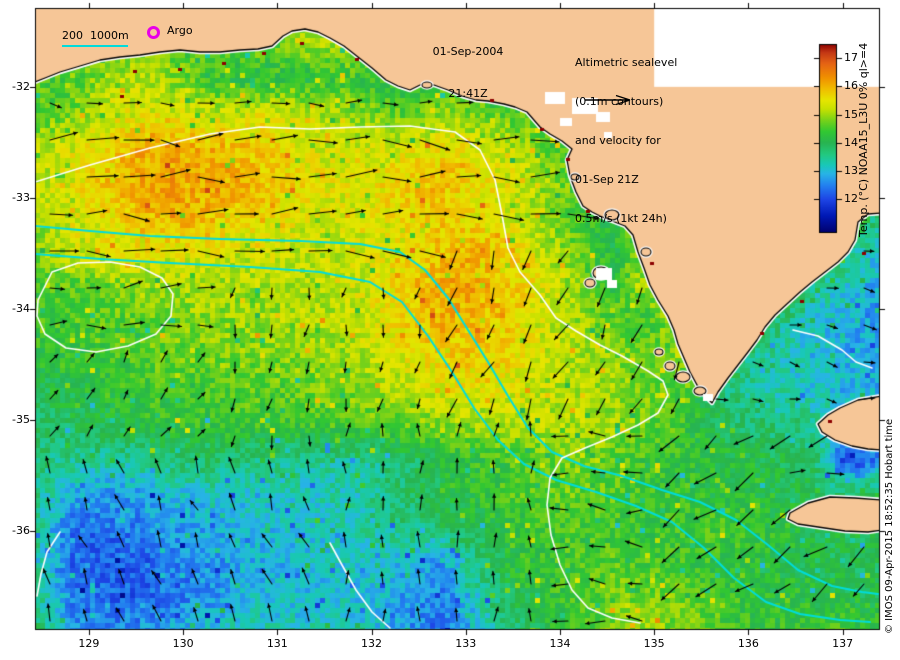  Describe the element at coordinates (277, 643) in the screenshot. I see `x-tick-label: 131` at that location.